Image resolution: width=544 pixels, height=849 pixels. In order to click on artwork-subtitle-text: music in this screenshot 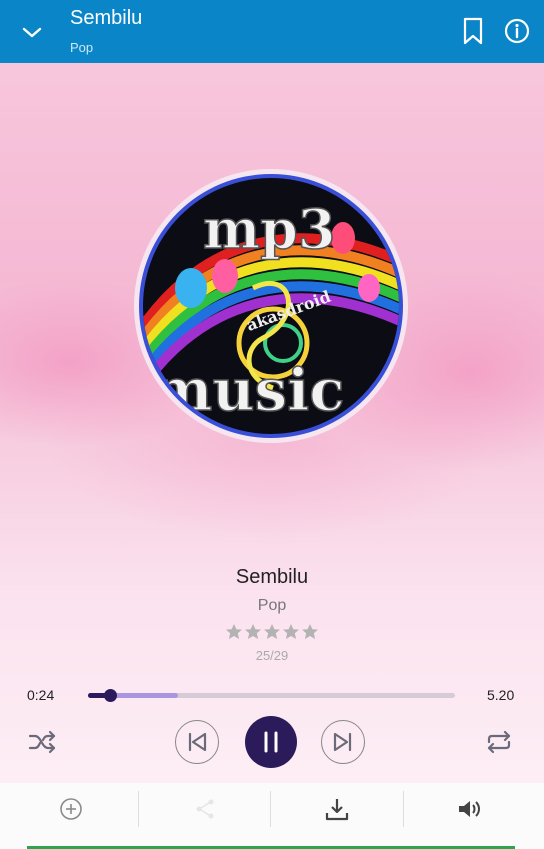, I will do `click(248, 390)`.